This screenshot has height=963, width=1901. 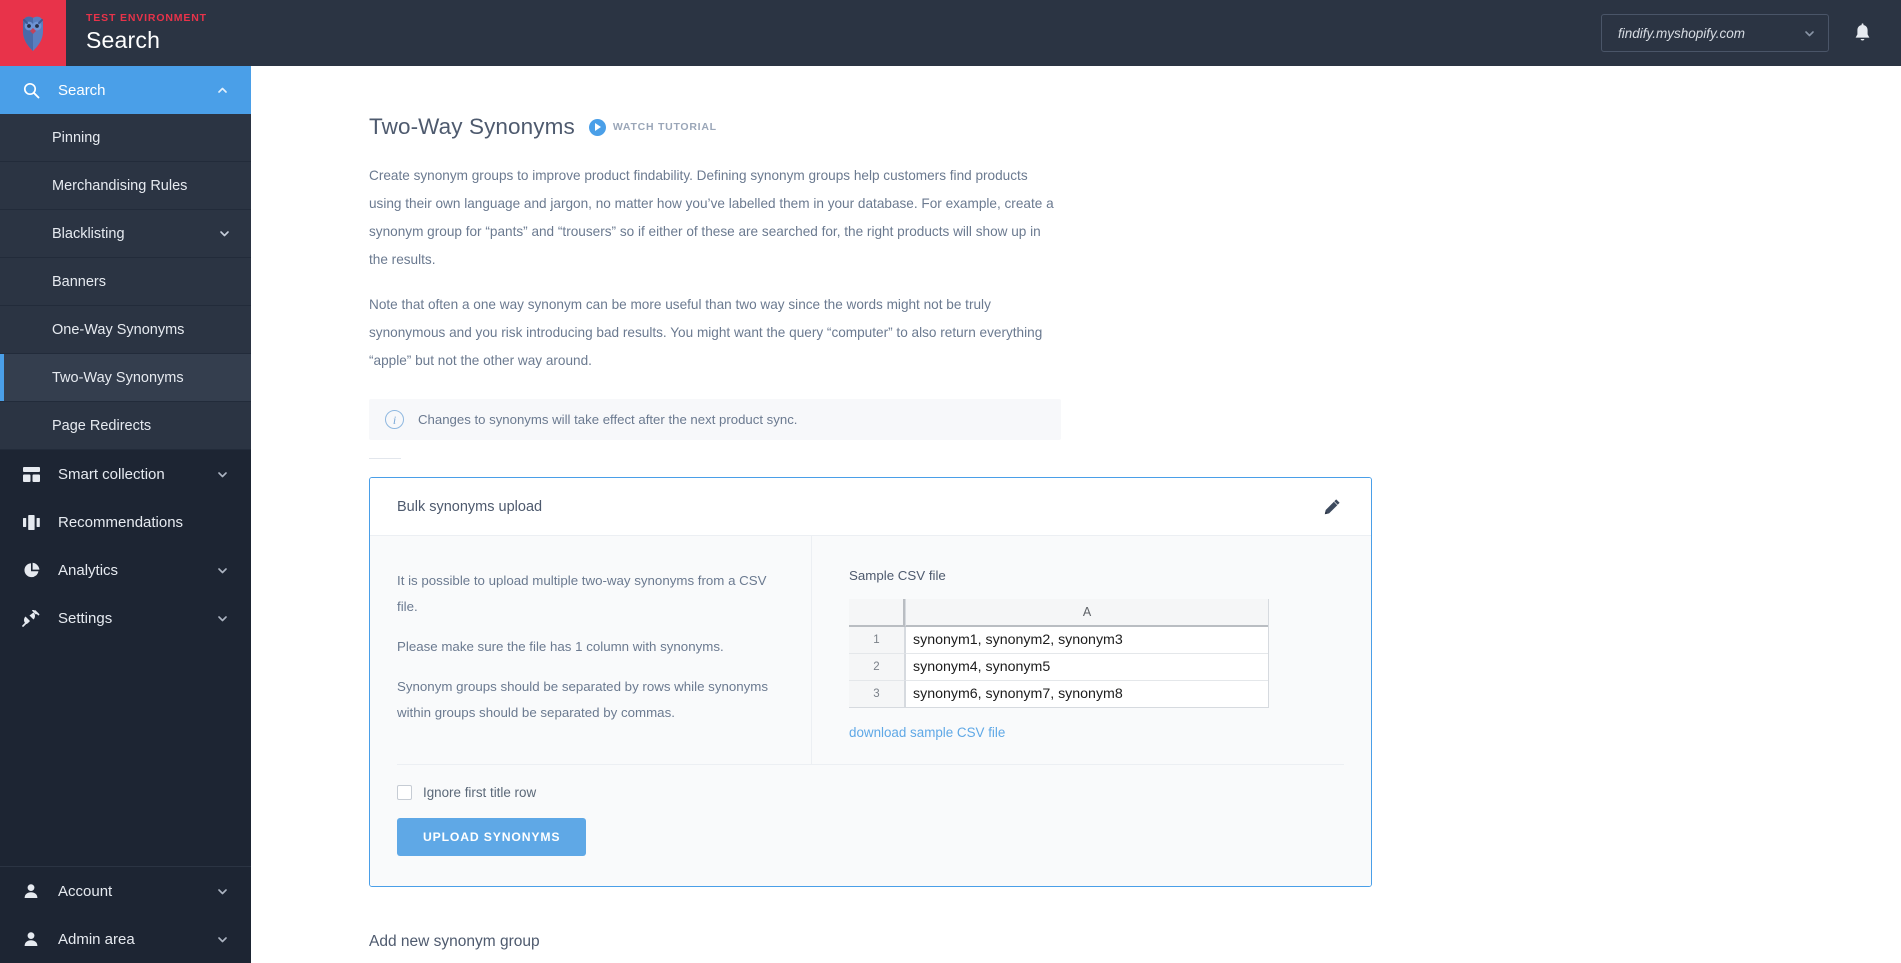 I want to click on app-title: Search, so click(x=123, y=39).